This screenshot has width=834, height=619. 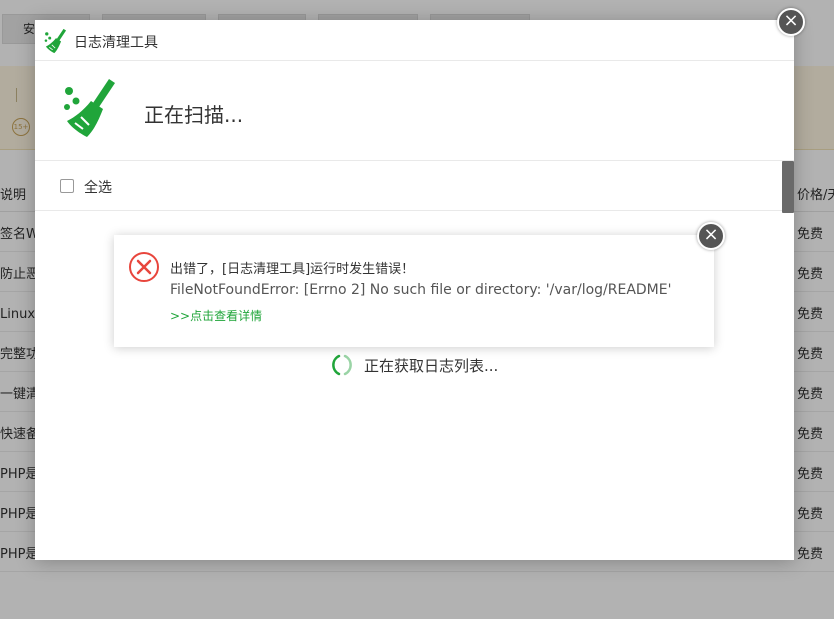 I want to click on close-modal-button: ×, so click(x=791, y=22).